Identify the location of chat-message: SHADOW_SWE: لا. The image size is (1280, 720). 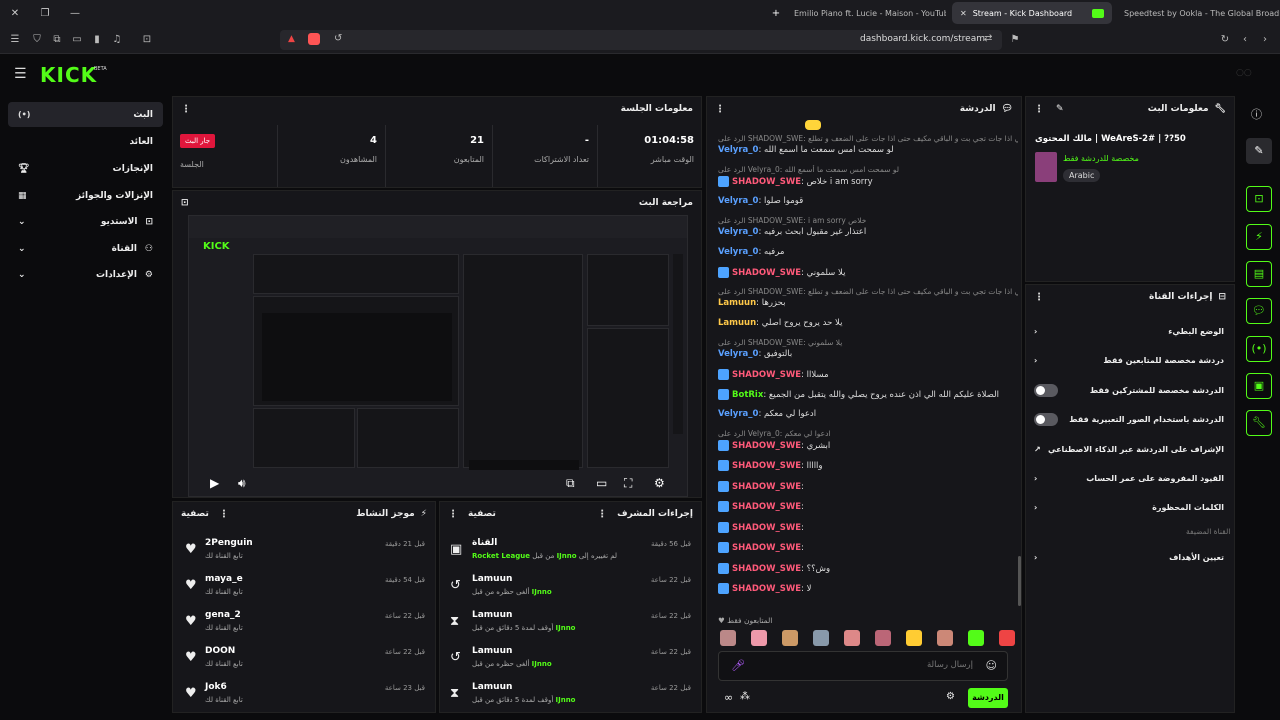
(868, 588).